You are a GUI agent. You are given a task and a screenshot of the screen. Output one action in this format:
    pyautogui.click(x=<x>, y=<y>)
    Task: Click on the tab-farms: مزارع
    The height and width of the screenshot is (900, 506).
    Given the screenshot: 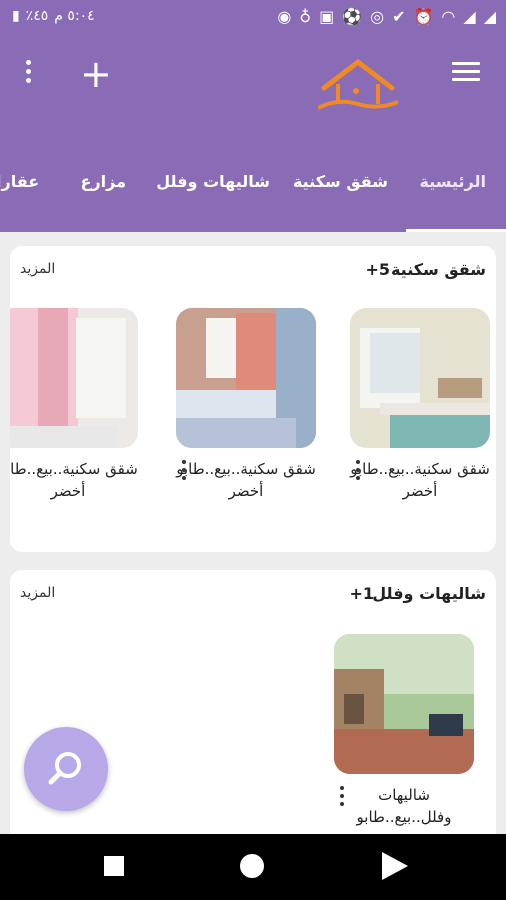 What is the action you would take?
    pyautogui.click(x=103, y=181)
    